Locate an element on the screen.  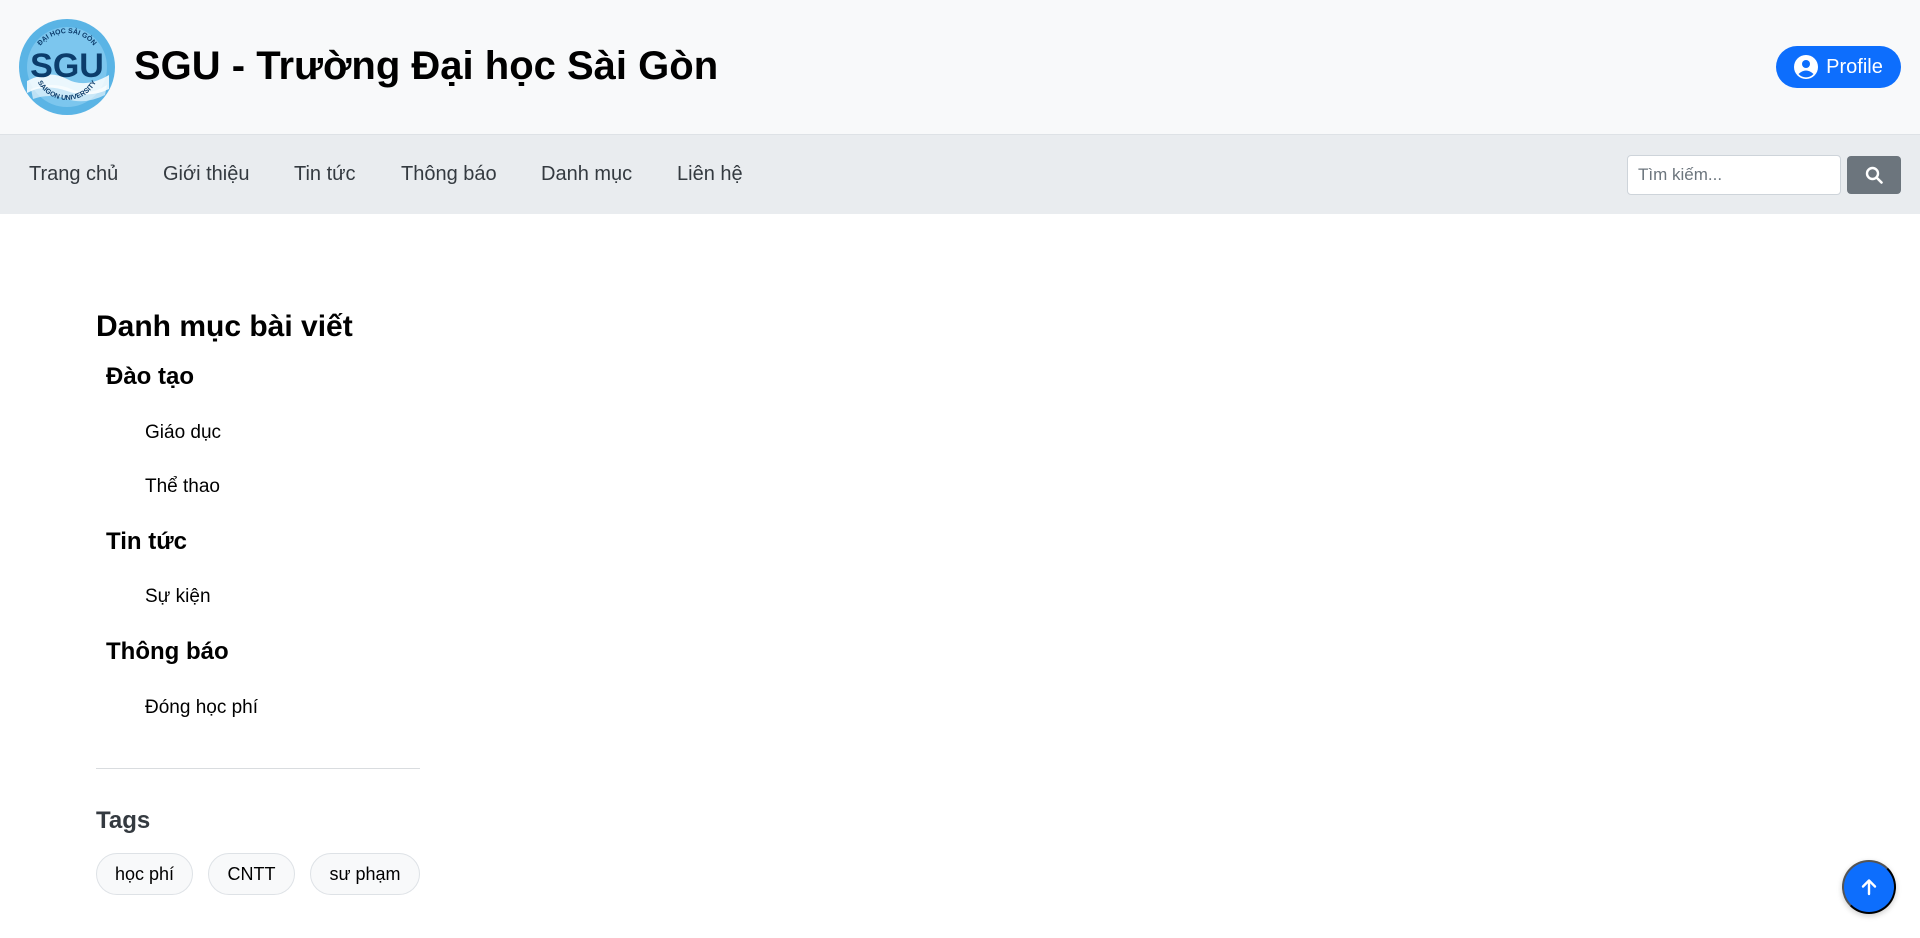
svg-text: SGU is located at coordinates (67, 66).